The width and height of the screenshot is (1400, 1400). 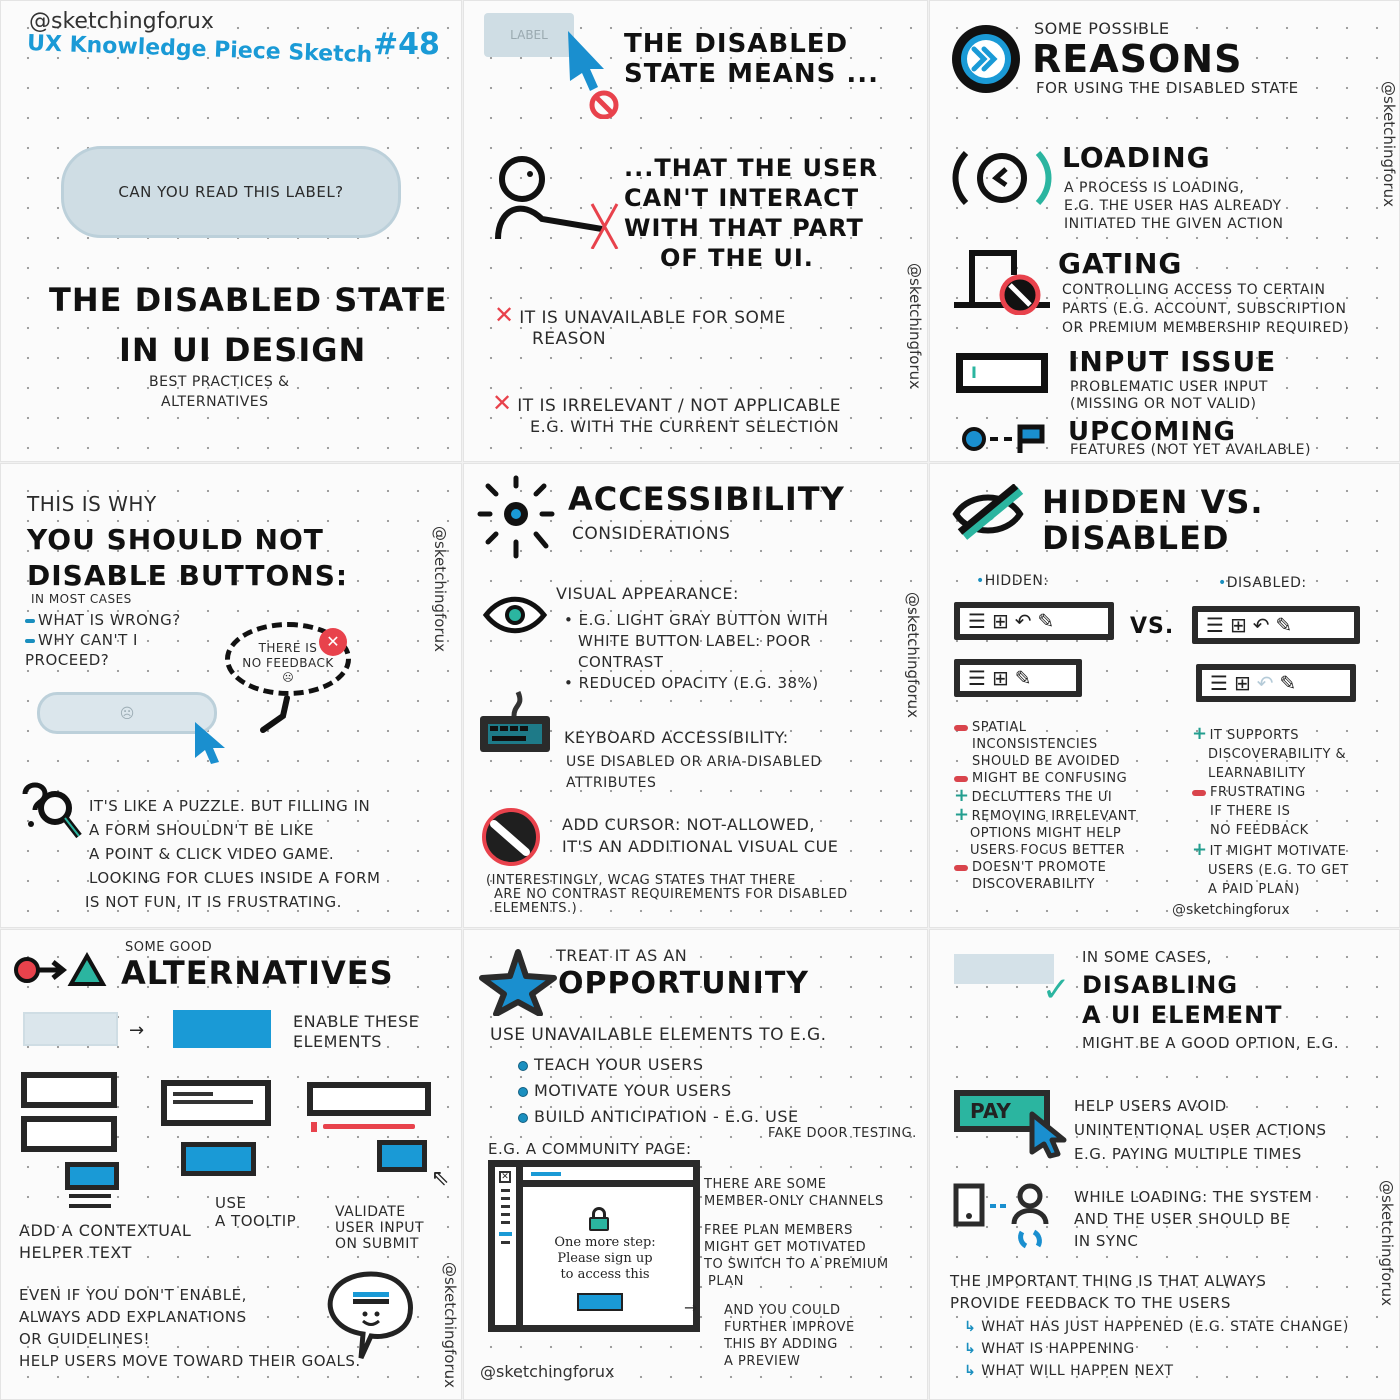 I want to click on point-line: DISCOVERABILITY &, so click(x=1277, y=754).